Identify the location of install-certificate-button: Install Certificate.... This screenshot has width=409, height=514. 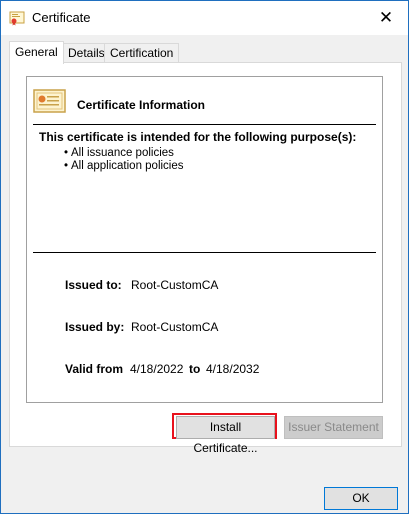
(225, 435).